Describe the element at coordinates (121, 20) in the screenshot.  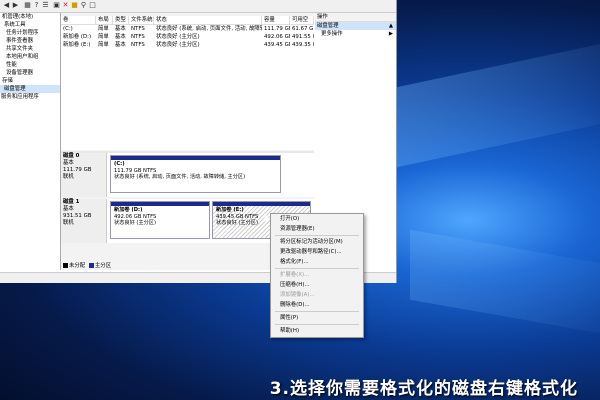
I see `col-type: 类型` at that location.